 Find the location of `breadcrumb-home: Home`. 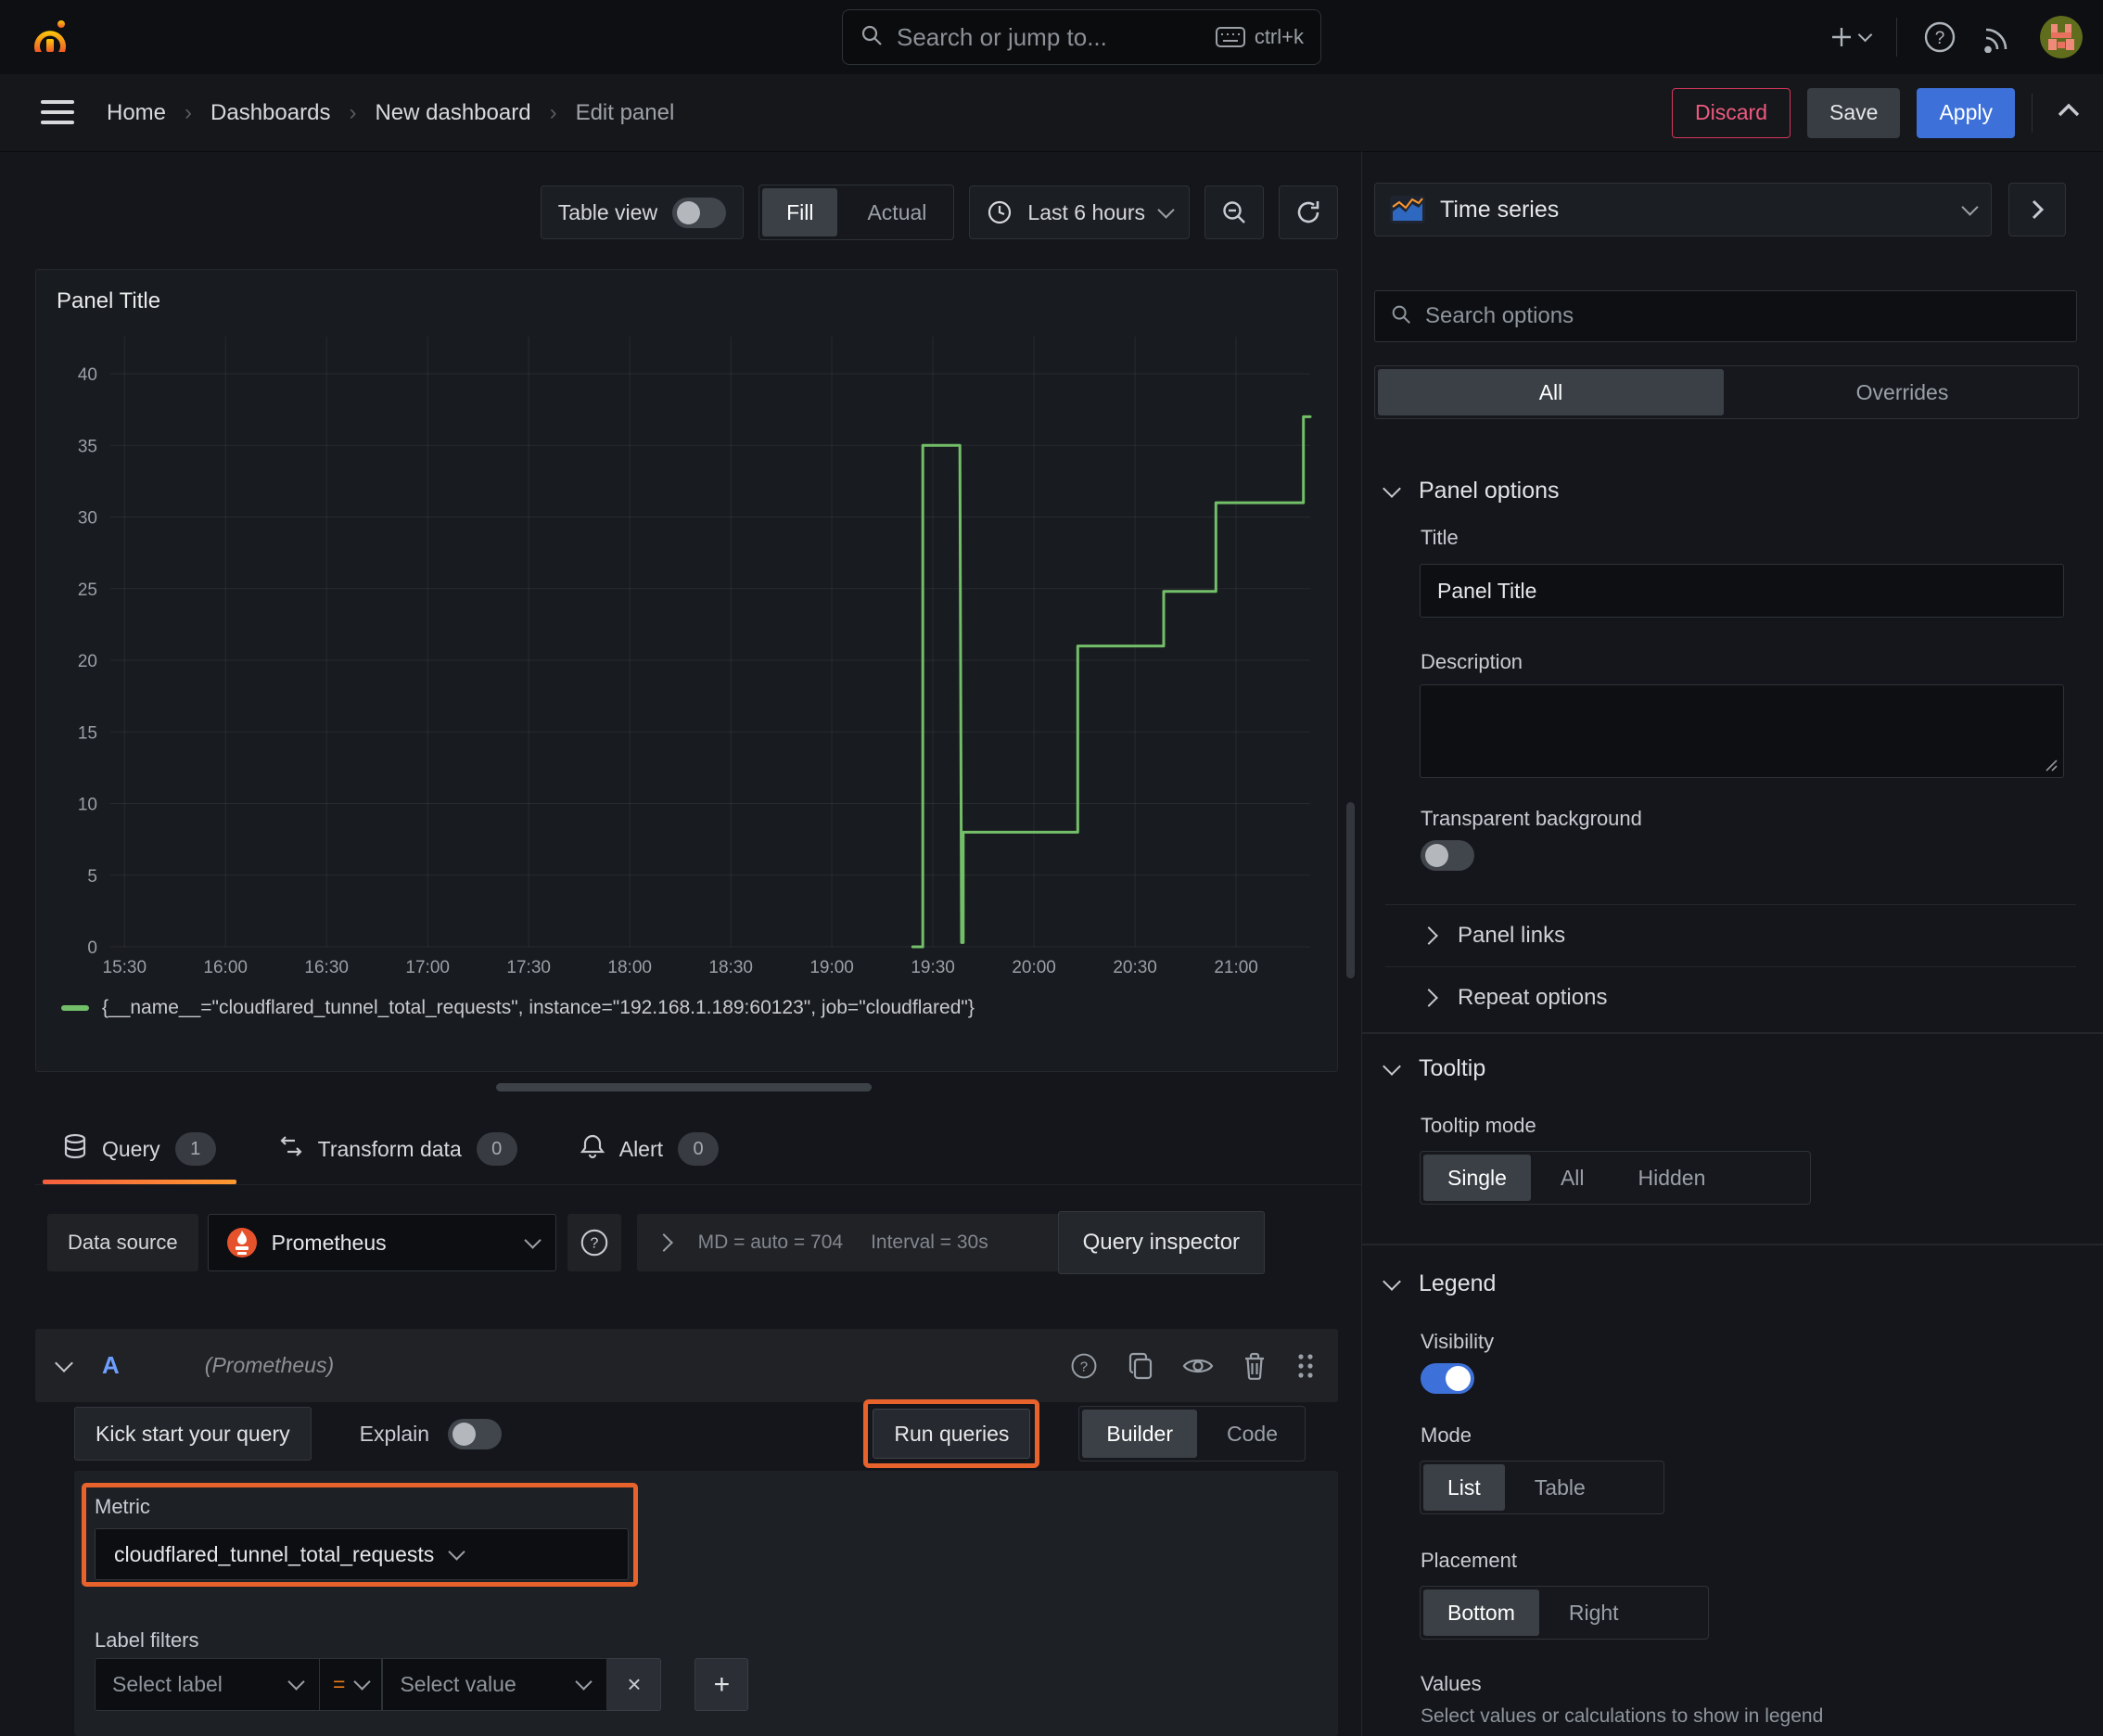

breadcrumb-home: Home is located at coordinates (136, 113).